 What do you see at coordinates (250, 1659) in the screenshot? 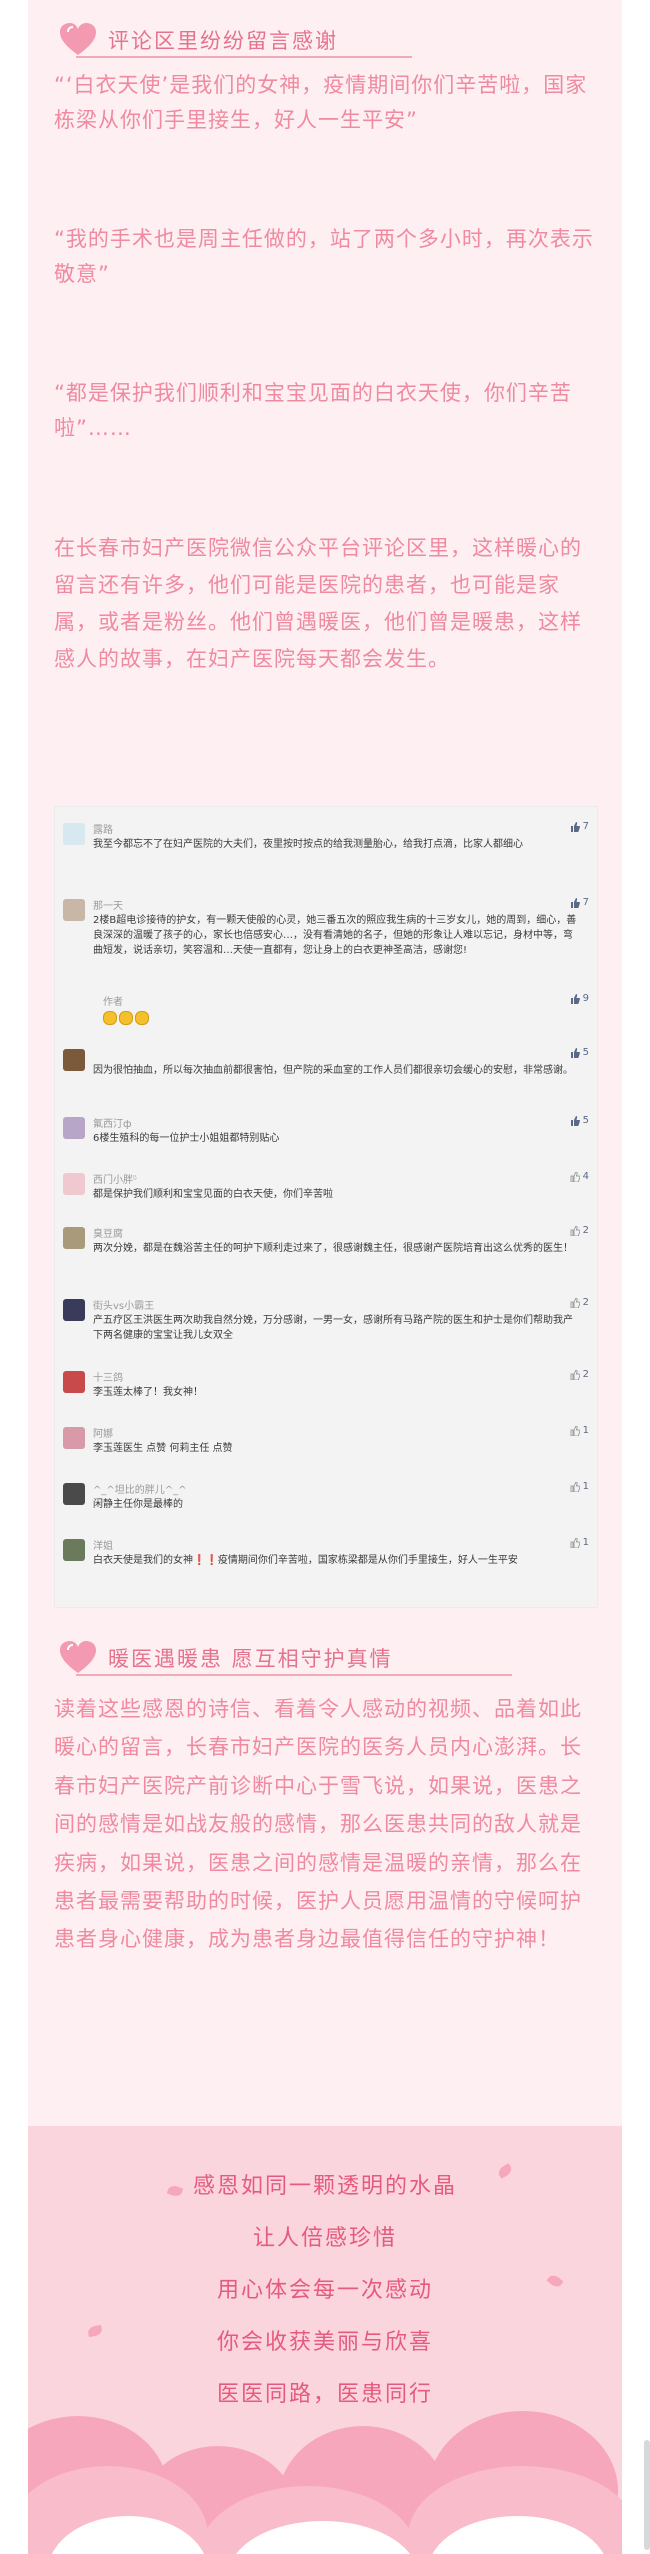
I see `section-title: 暖医遇暖患 愿互相守护真情` at bounding box center [250, 1659].